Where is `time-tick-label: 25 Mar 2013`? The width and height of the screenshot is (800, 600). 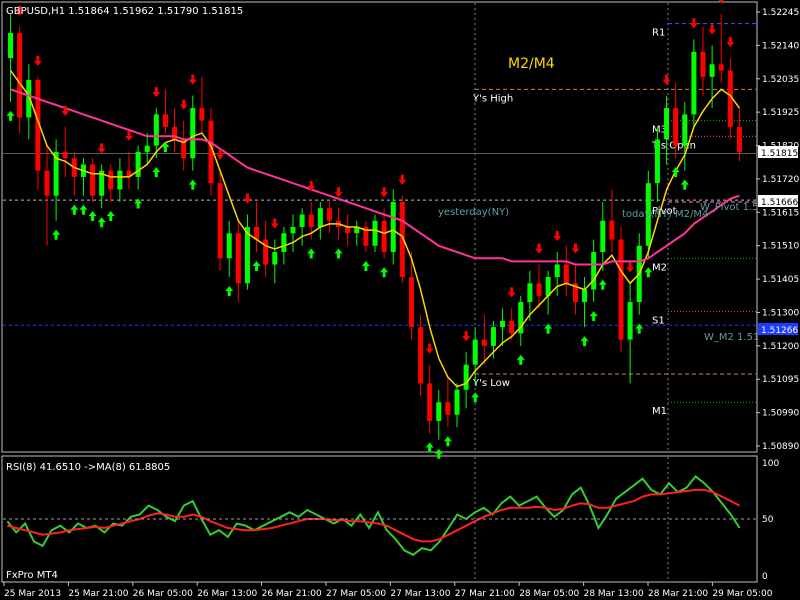 time-tick-label: 25 Mar 2013 is located at coordinates (32, 594).